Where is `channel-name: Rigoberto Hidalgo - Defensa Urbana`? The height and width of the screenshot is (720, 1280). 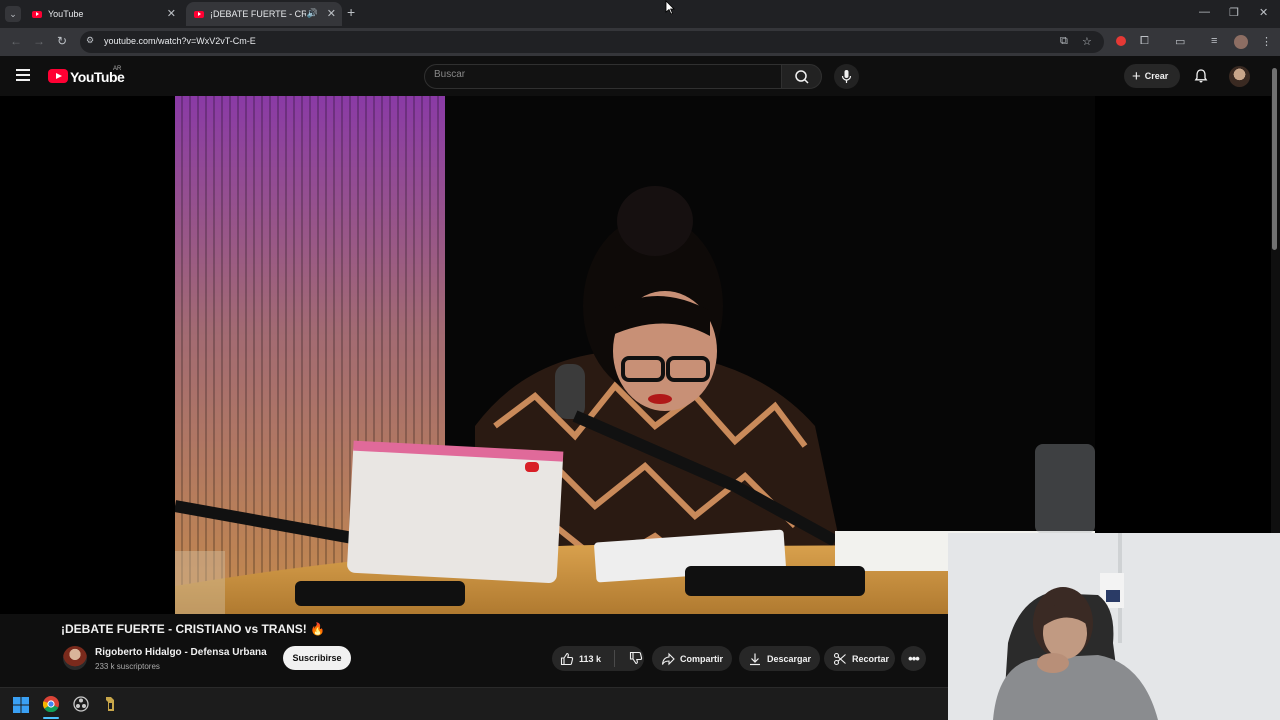
channel-name: Rigoberto Hidalgo - Defensa Urbana is located at coordinates (181, 652).